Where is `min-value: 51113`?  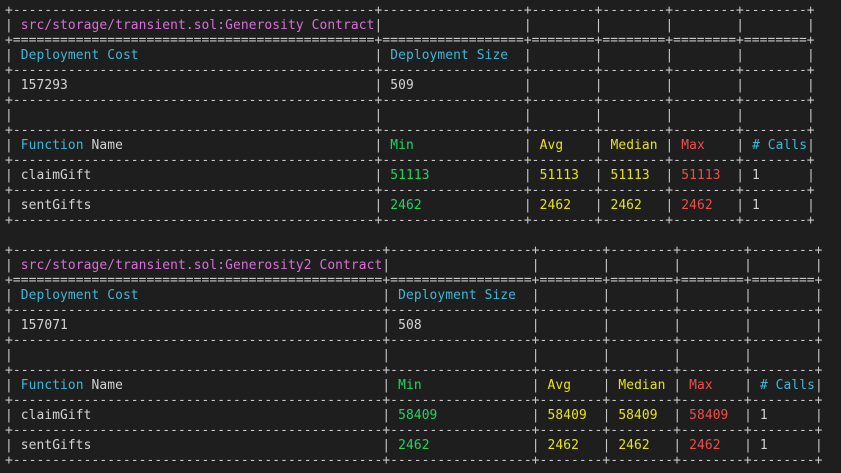
min-value: 51113 is located at coordinates (410, 175).